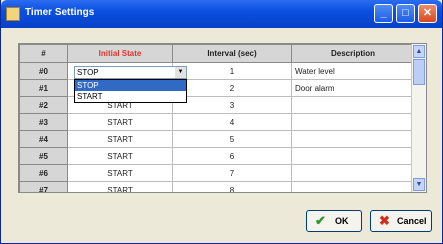 The height and width of the screenshot is (244, 443). I want to click on description-cell: Water level, so click(353, 71).